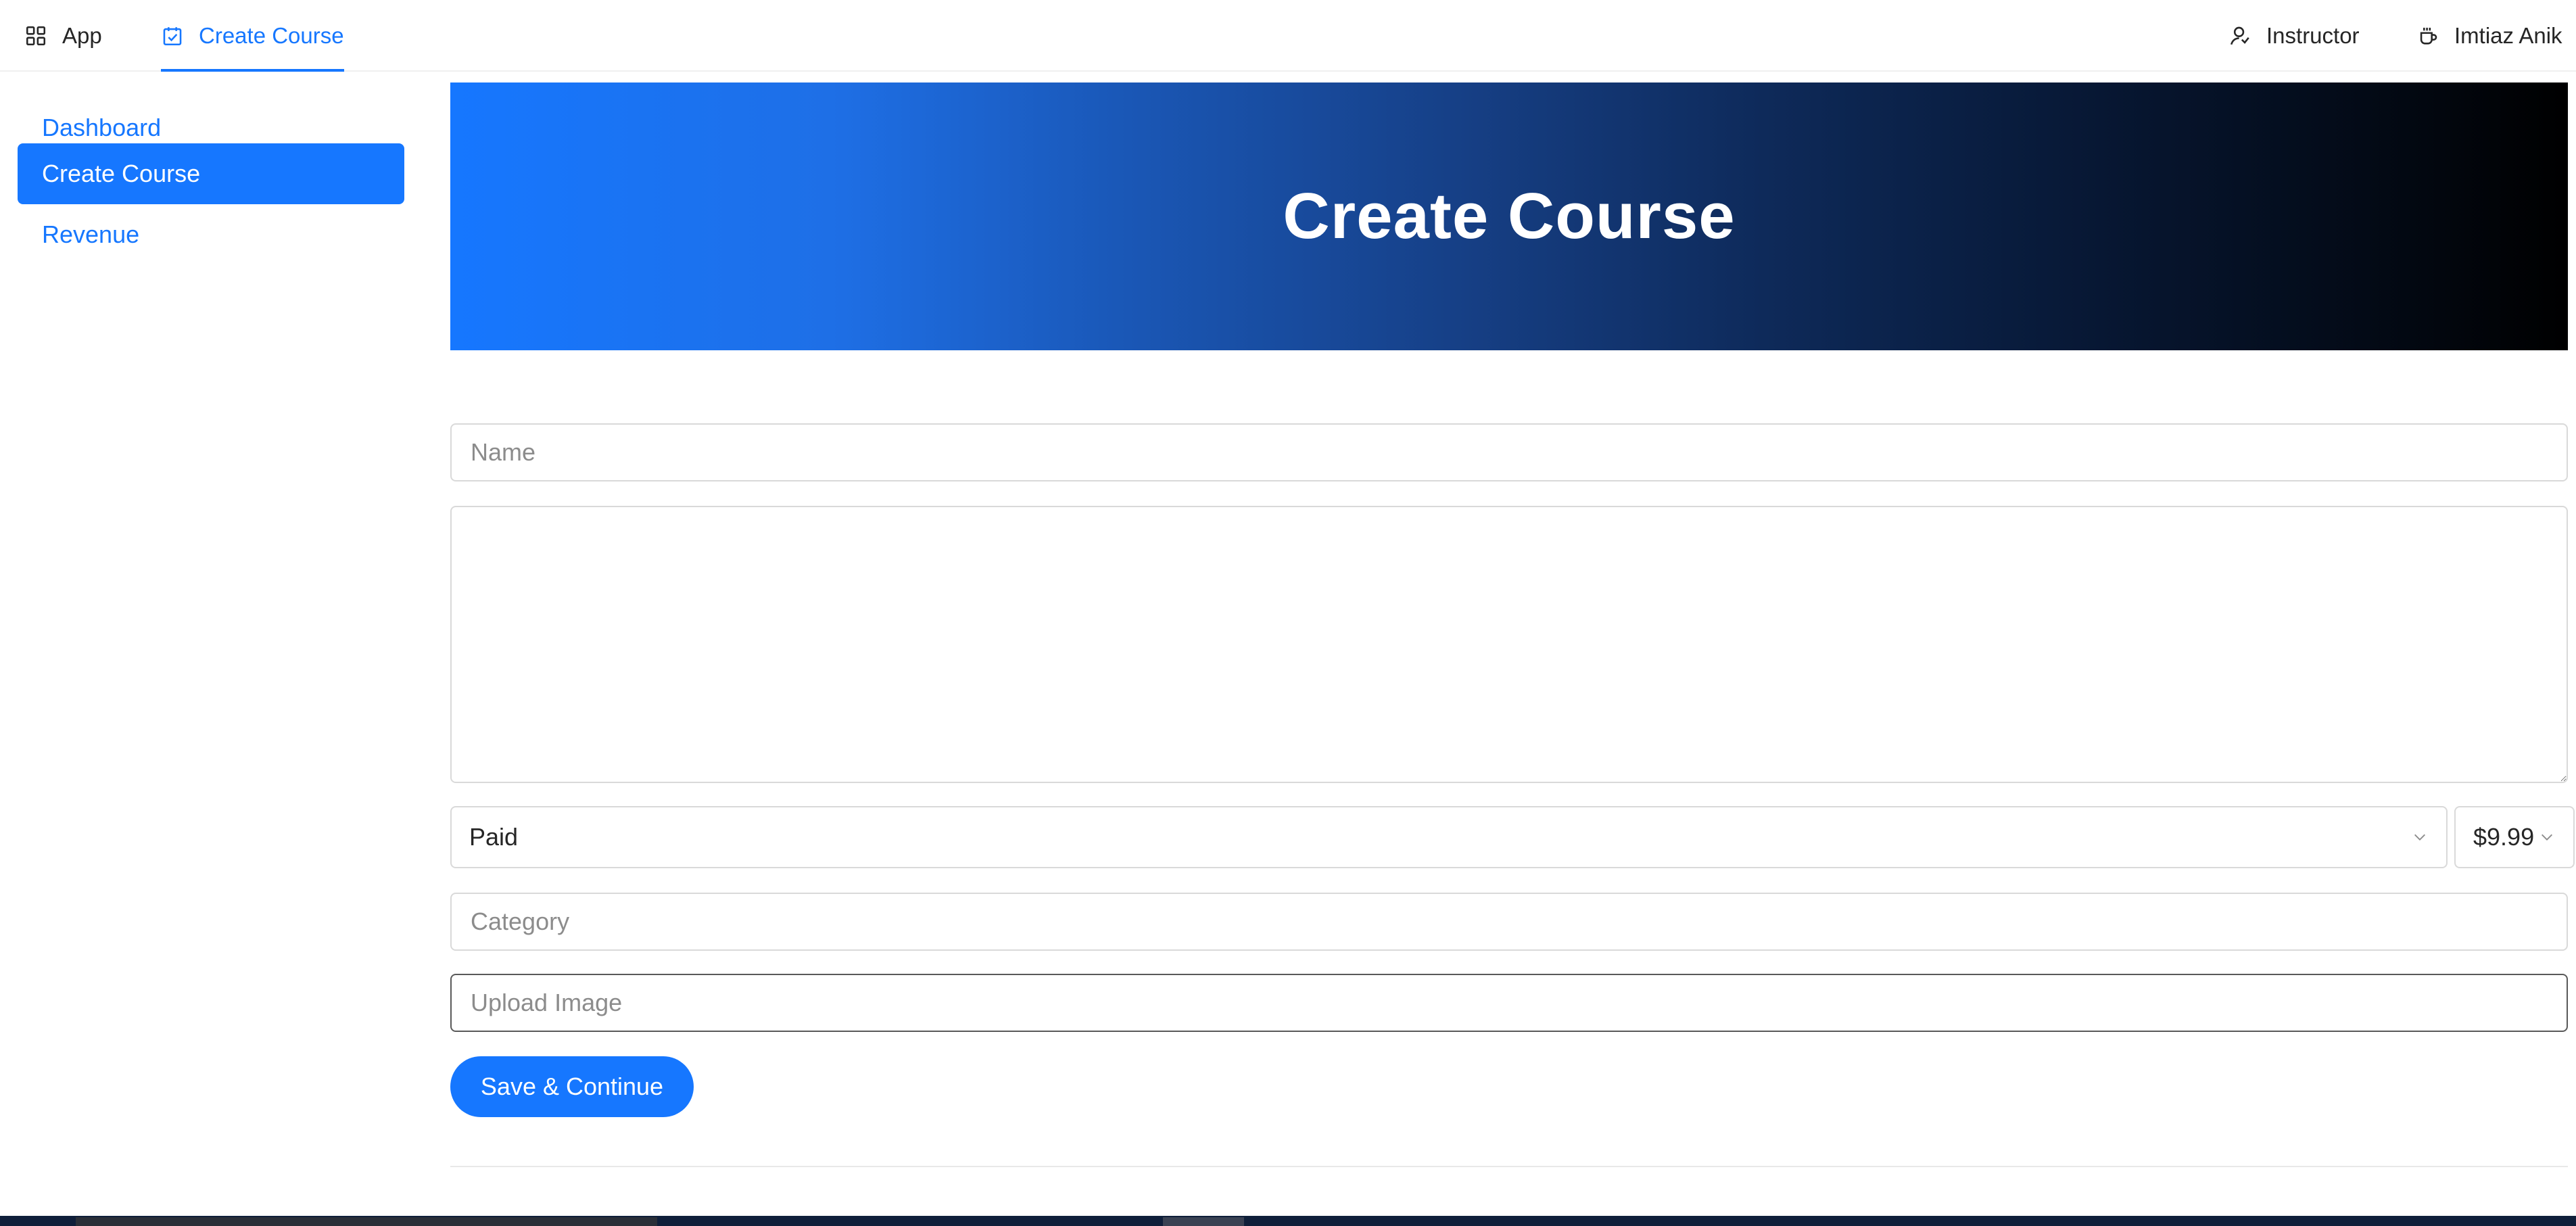 The width and height of the screenshot is (2576, 1226). I want to click on price-select-value: $9.99, so click(2504, 837).